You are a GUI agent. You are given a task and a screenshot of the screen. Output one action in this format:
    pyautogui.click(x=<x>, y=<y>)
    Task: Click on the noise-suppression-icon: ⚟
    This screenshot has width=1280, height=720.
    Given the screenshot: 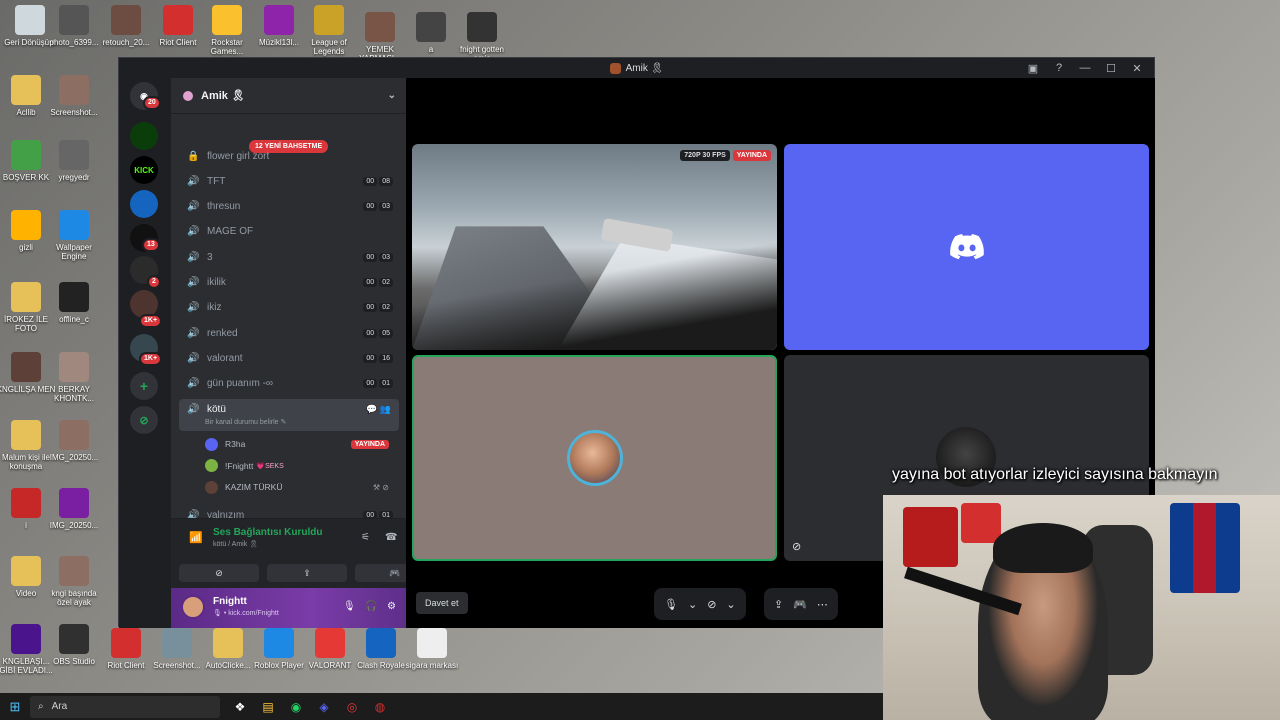 What is the action you would take?
    pyautogui.click(x=365, y=537)
    